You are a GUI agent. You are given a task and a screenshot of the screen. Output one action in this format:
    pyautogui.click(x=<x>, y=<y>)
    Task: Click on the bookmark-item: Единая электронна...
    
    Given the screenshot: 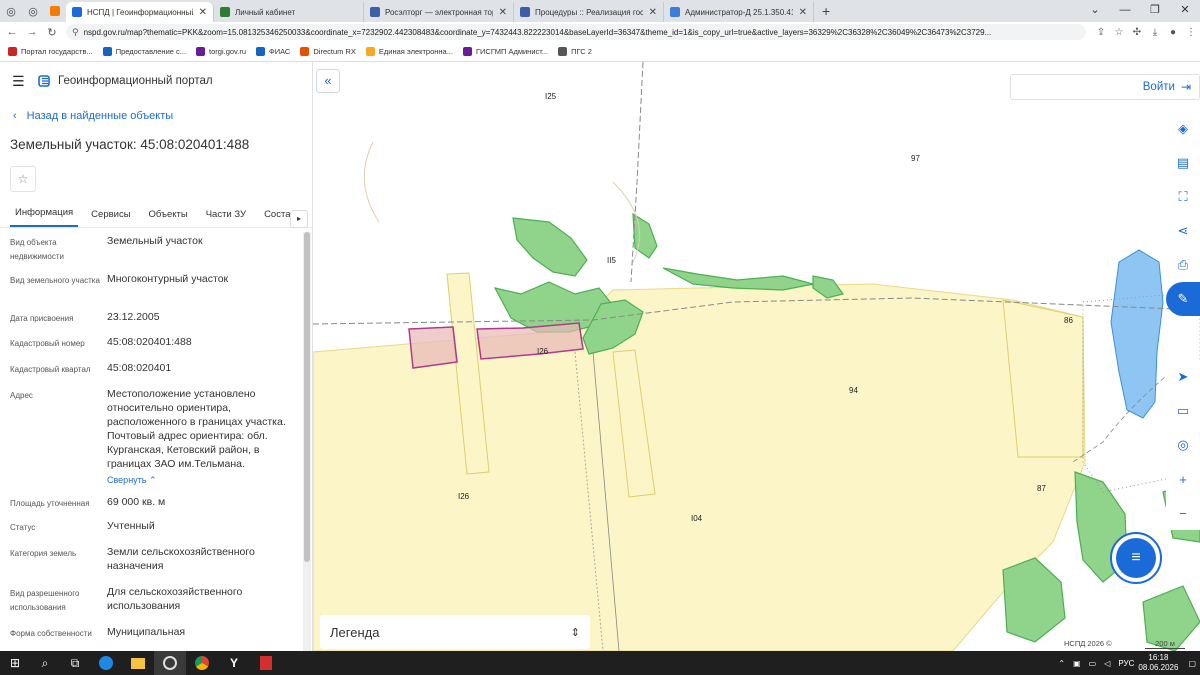 What is the action you would take?
    pyautogui.click(x=409, y=51)
    